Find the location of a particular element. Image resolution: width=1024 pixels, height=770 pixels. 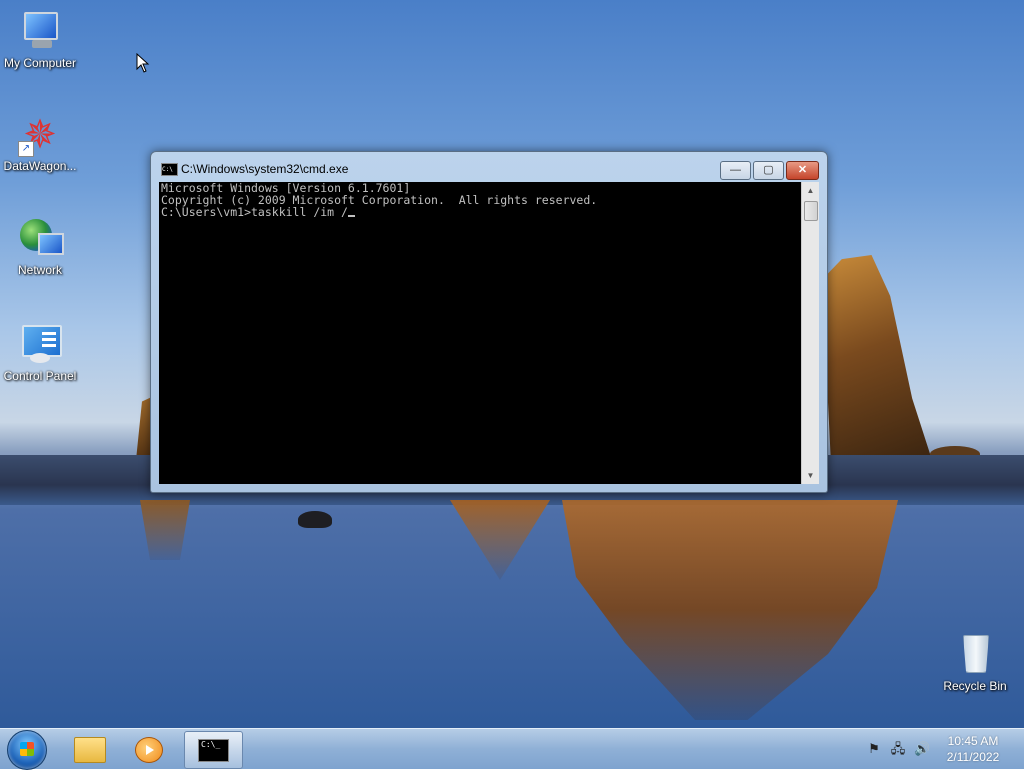

start-button is located at coordinates (27, 750).